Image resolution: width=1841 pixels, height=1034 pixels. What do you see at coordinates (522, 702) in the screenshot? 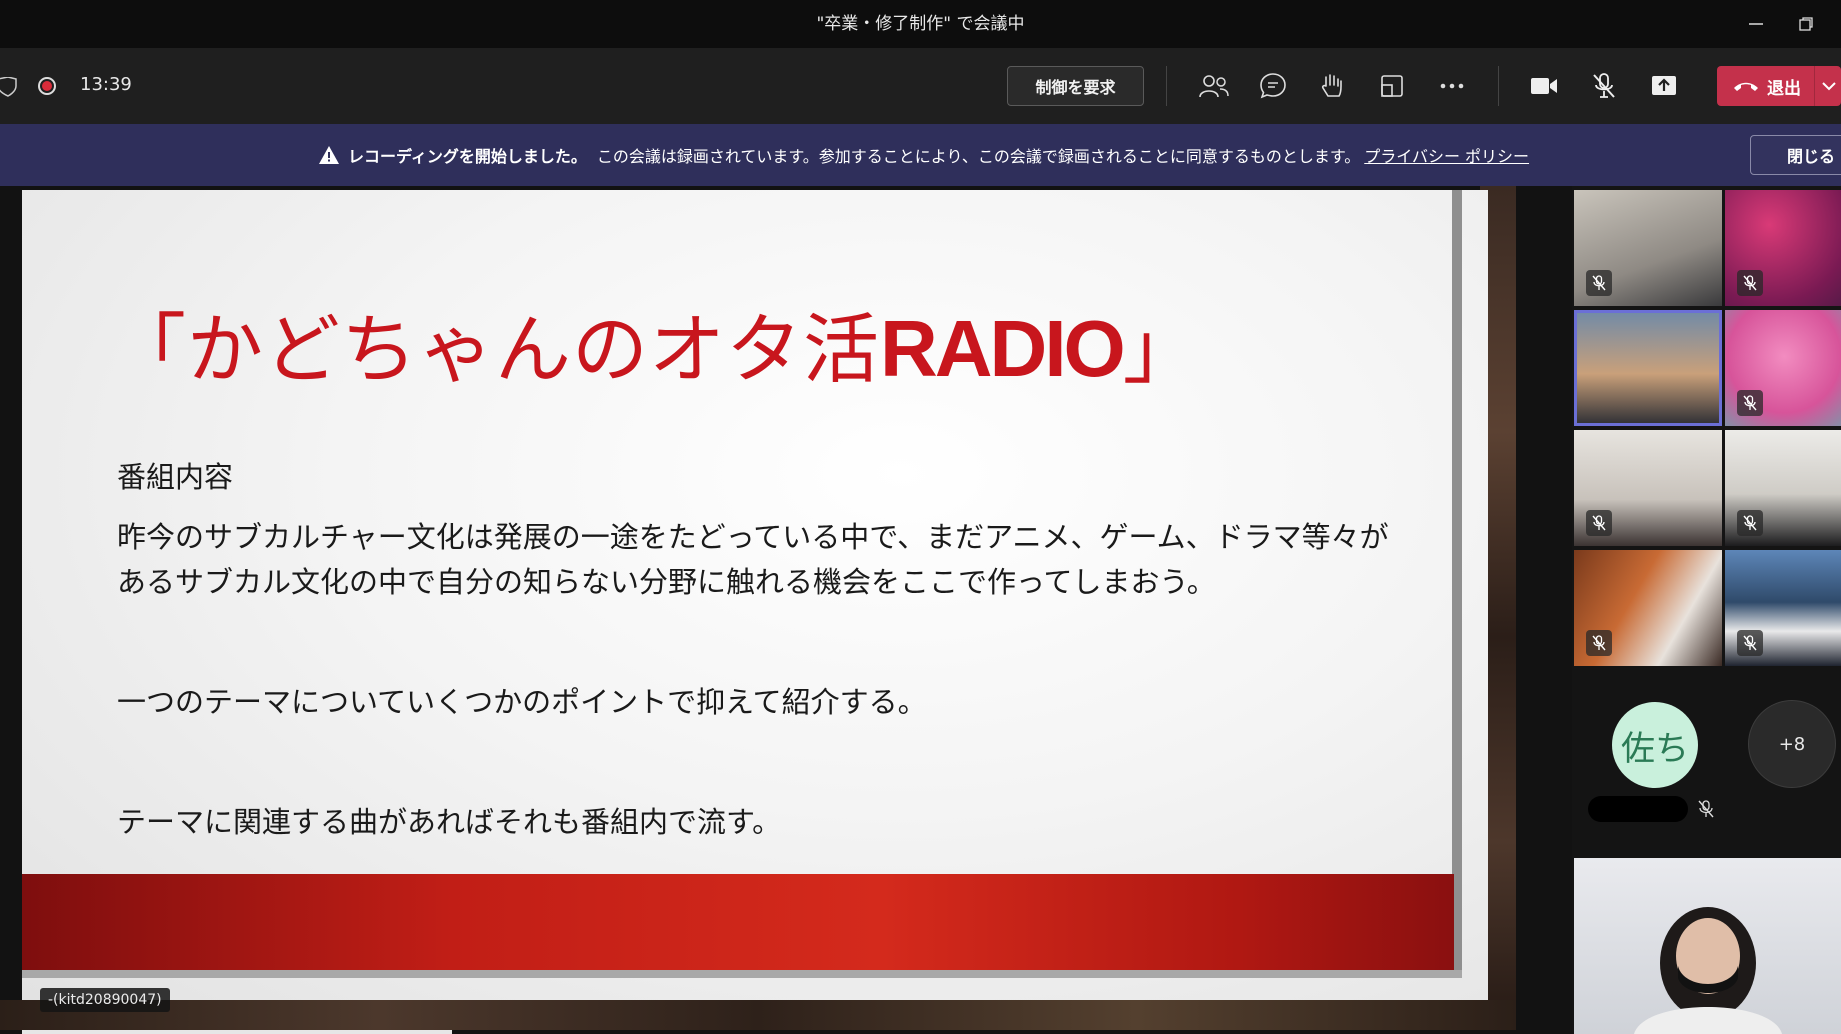
I see `slide-text-line: 一つのテーマについていくつかのポイントで抑えて紹介する。` at bounding box center [522, 702].